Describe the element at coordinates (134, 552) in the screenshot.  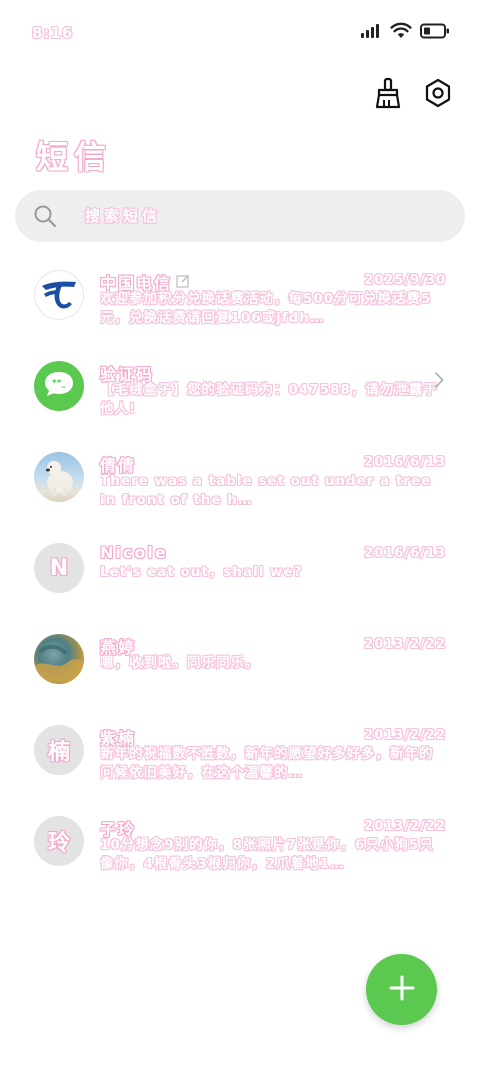
I see `contact-name: Nicole` at that location.